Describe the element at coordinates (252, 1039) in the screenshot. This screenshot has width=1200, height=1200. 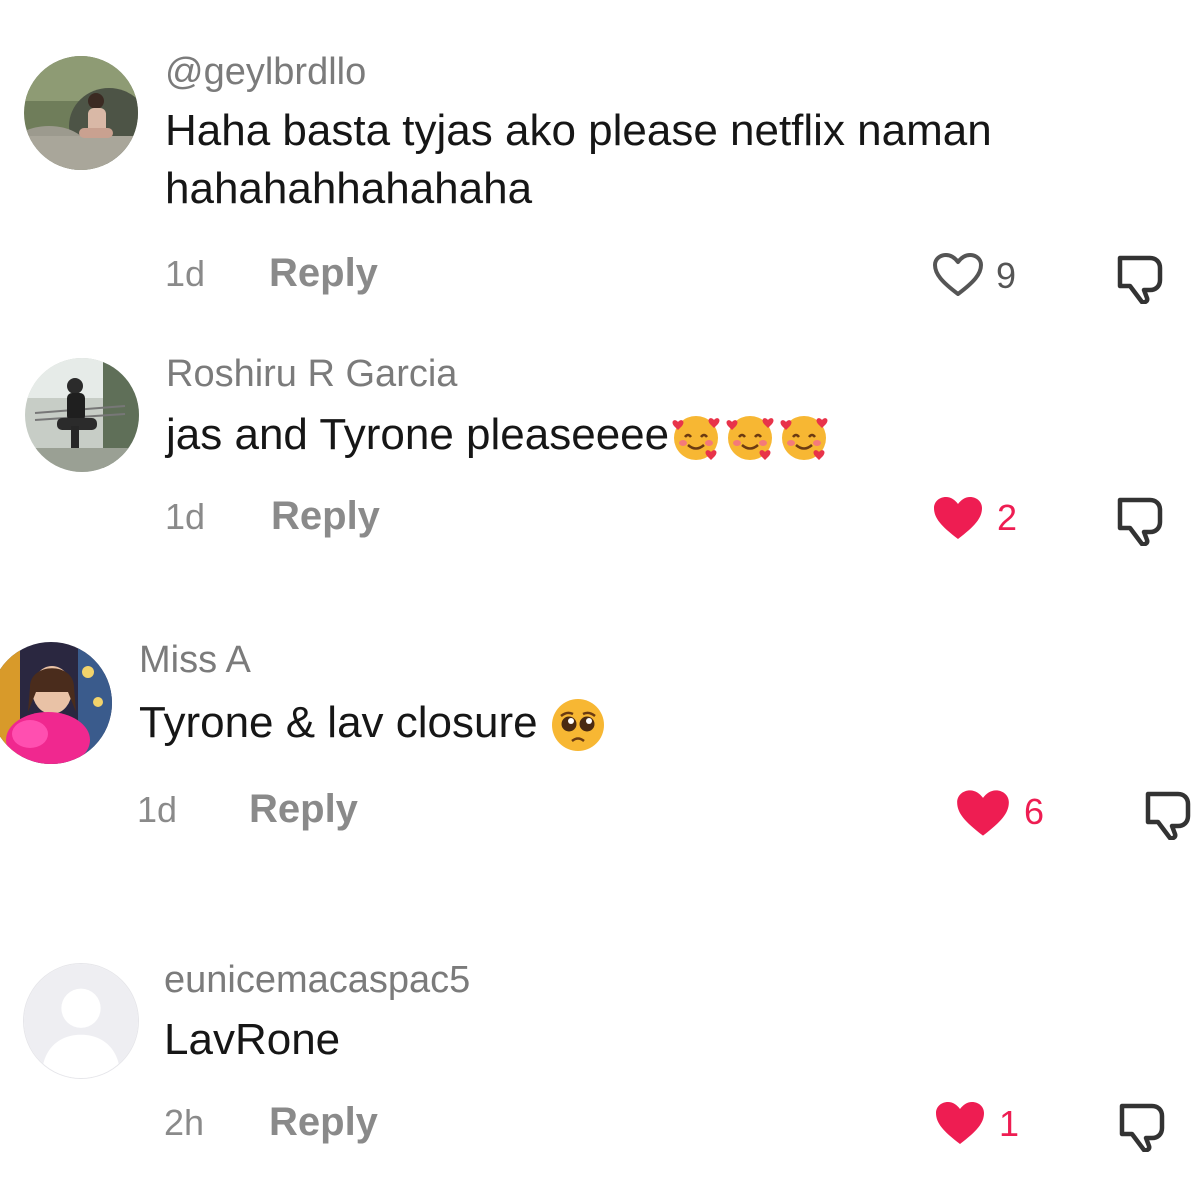
I see `comment-text: LavRone` at that location.